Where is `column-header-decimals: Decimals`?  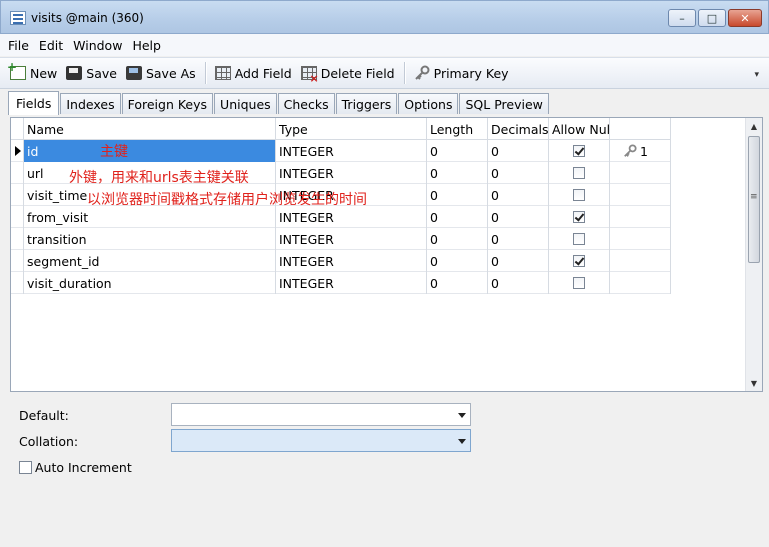
column-header-decimals: Decimals is located at coordinates (518, 129).